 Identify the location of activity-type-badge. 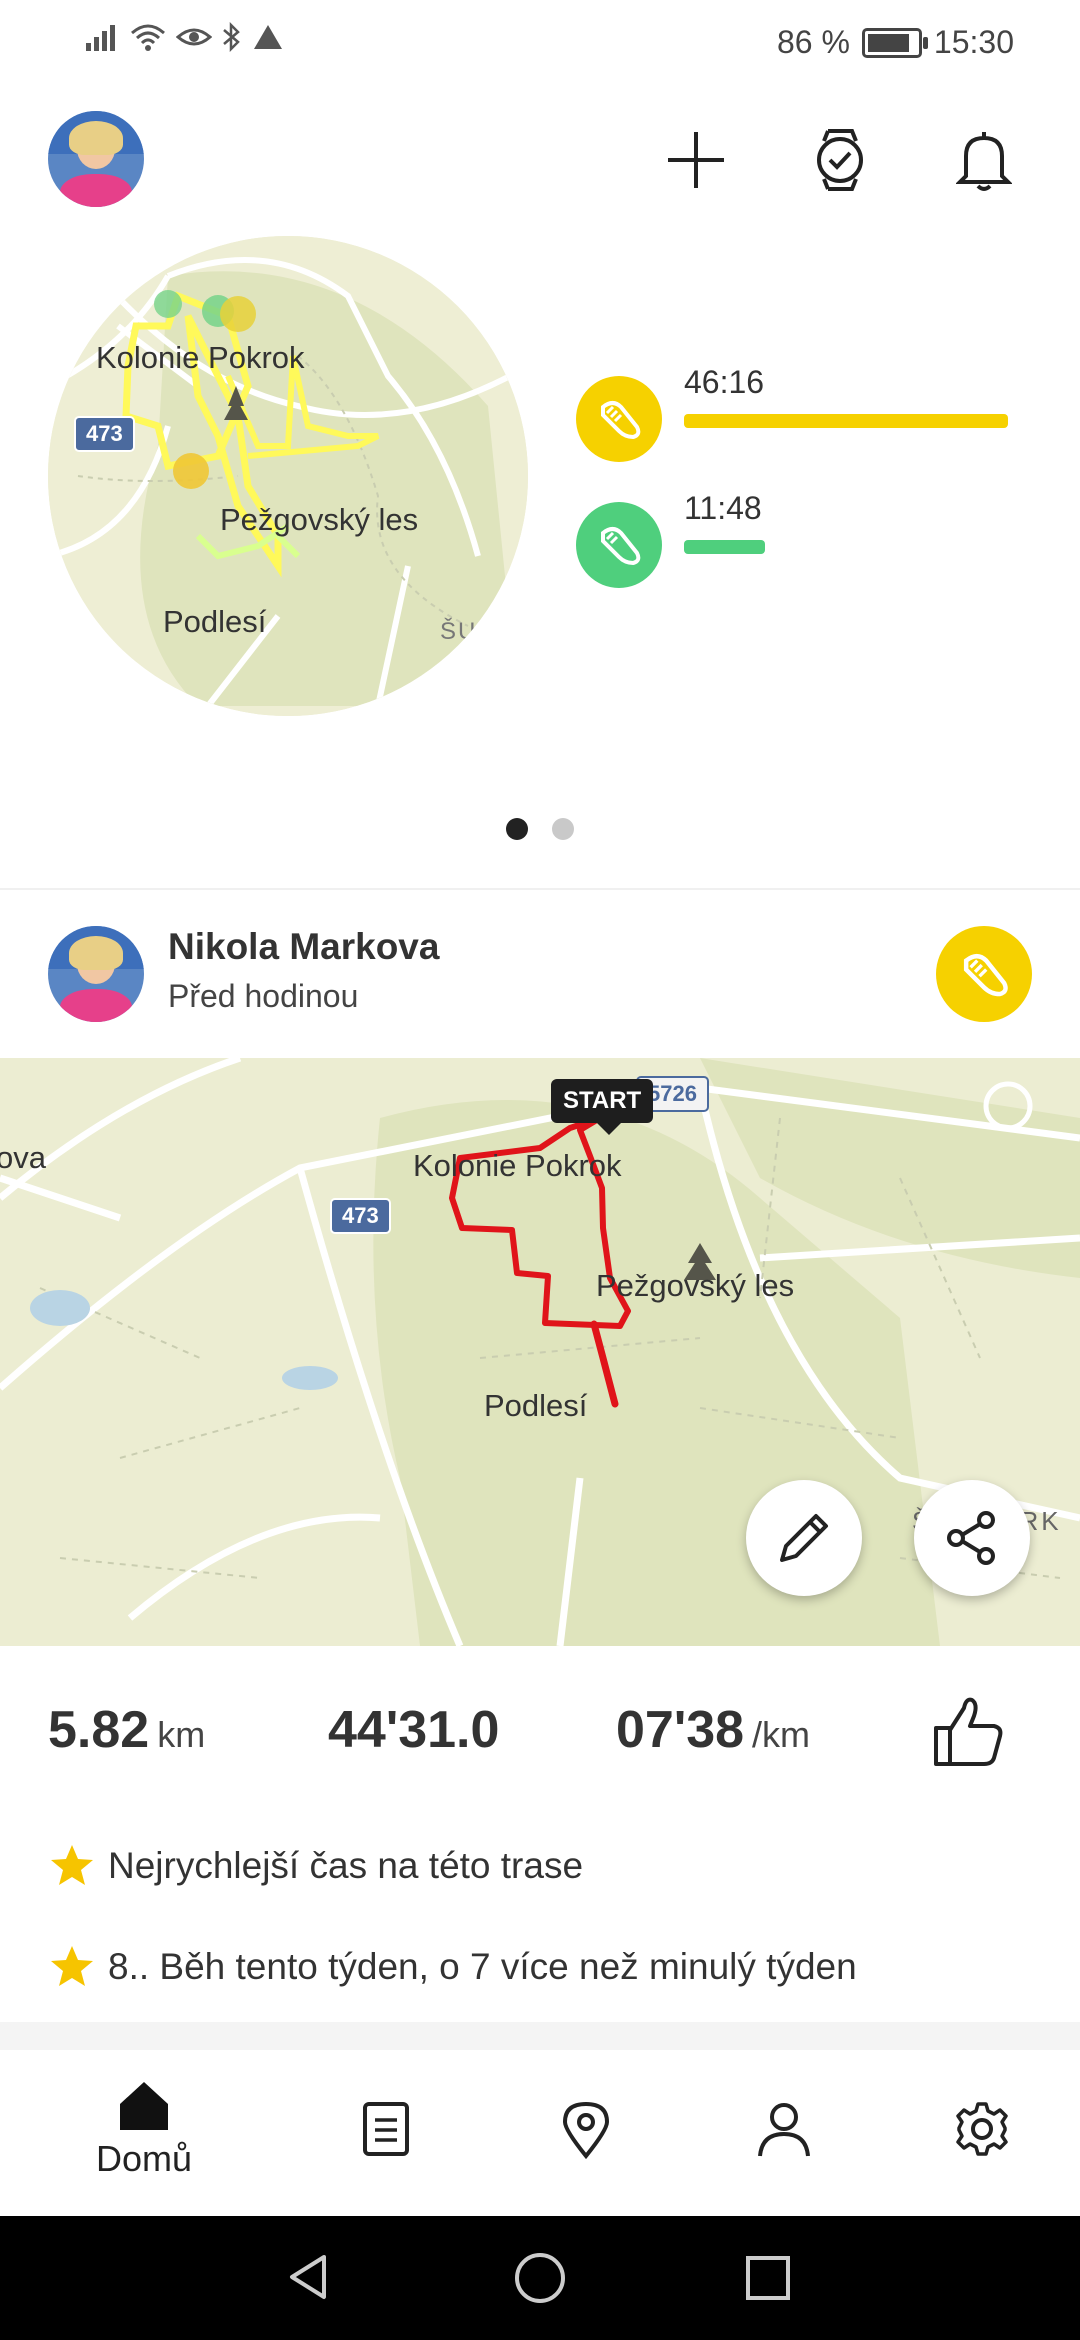
(984, 974).